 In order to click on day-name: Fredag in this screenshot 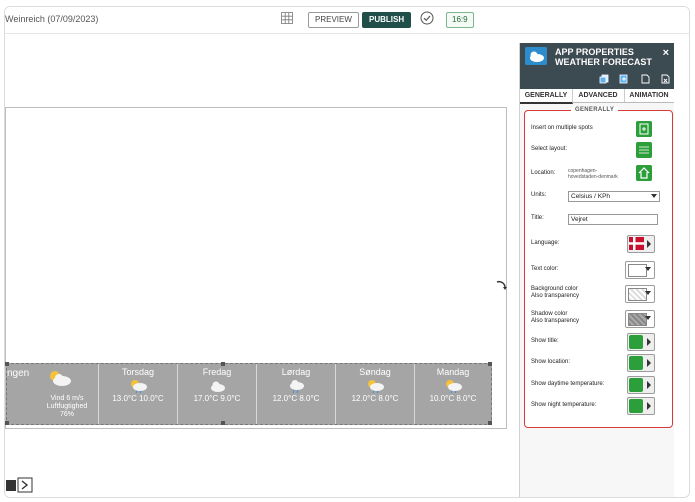, I will do `click(217, 372)`.